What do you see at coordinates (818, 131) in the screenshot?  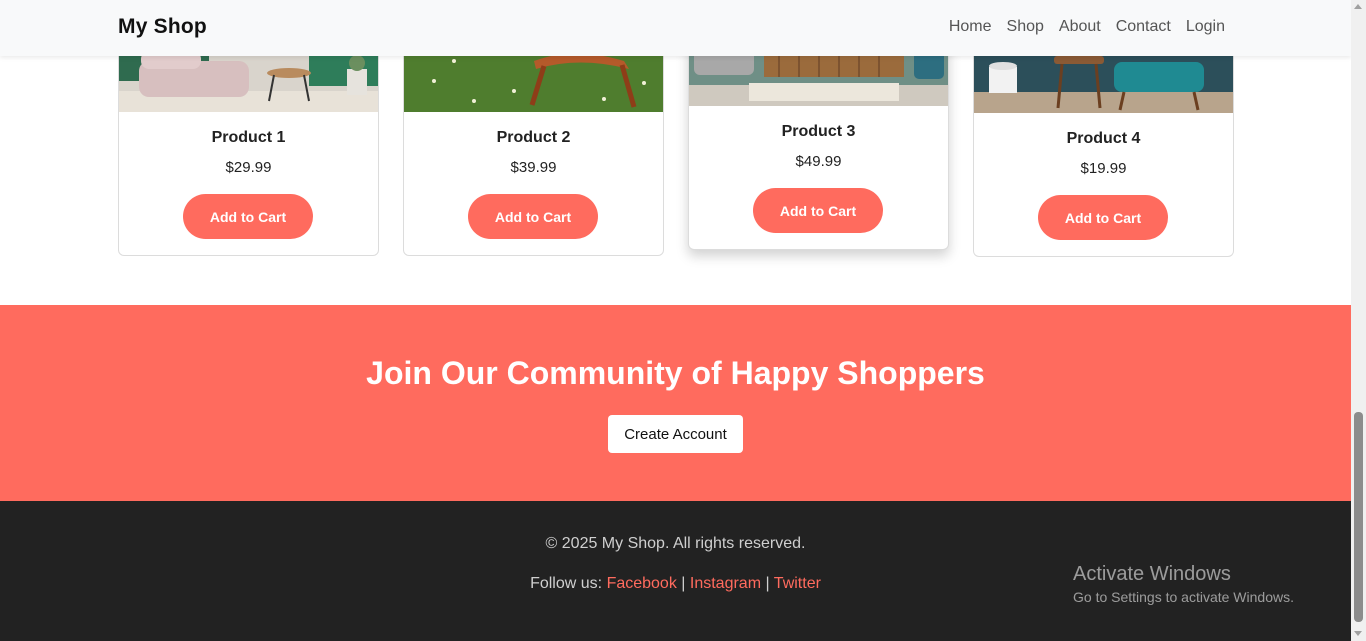 I see `product-name: Product 3` at bounding box center [818, 131].